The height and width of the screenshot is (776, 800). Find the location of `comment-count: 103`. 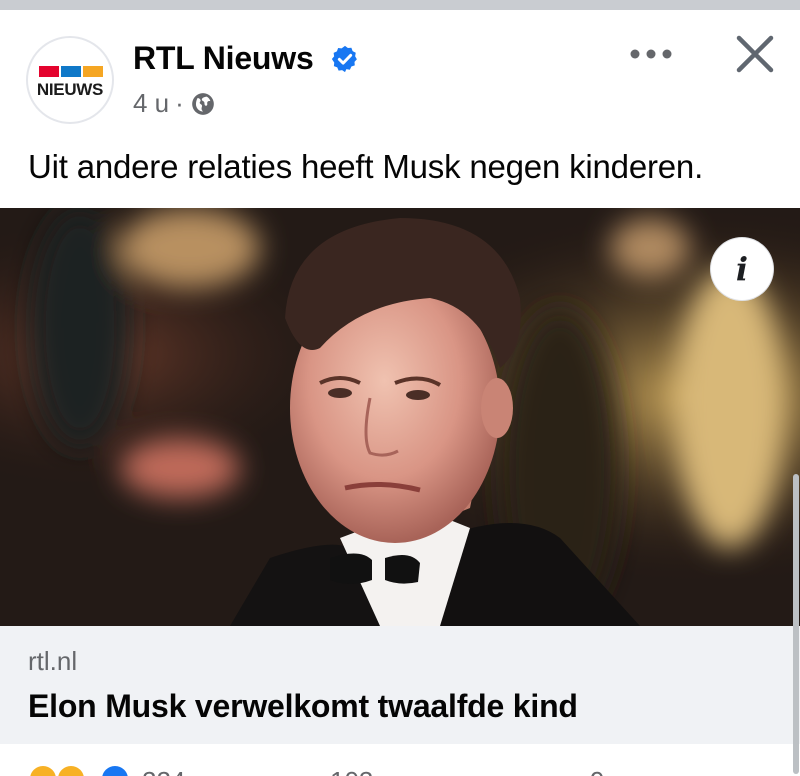

comment-count: 103 is located at coordinates (351, 771).